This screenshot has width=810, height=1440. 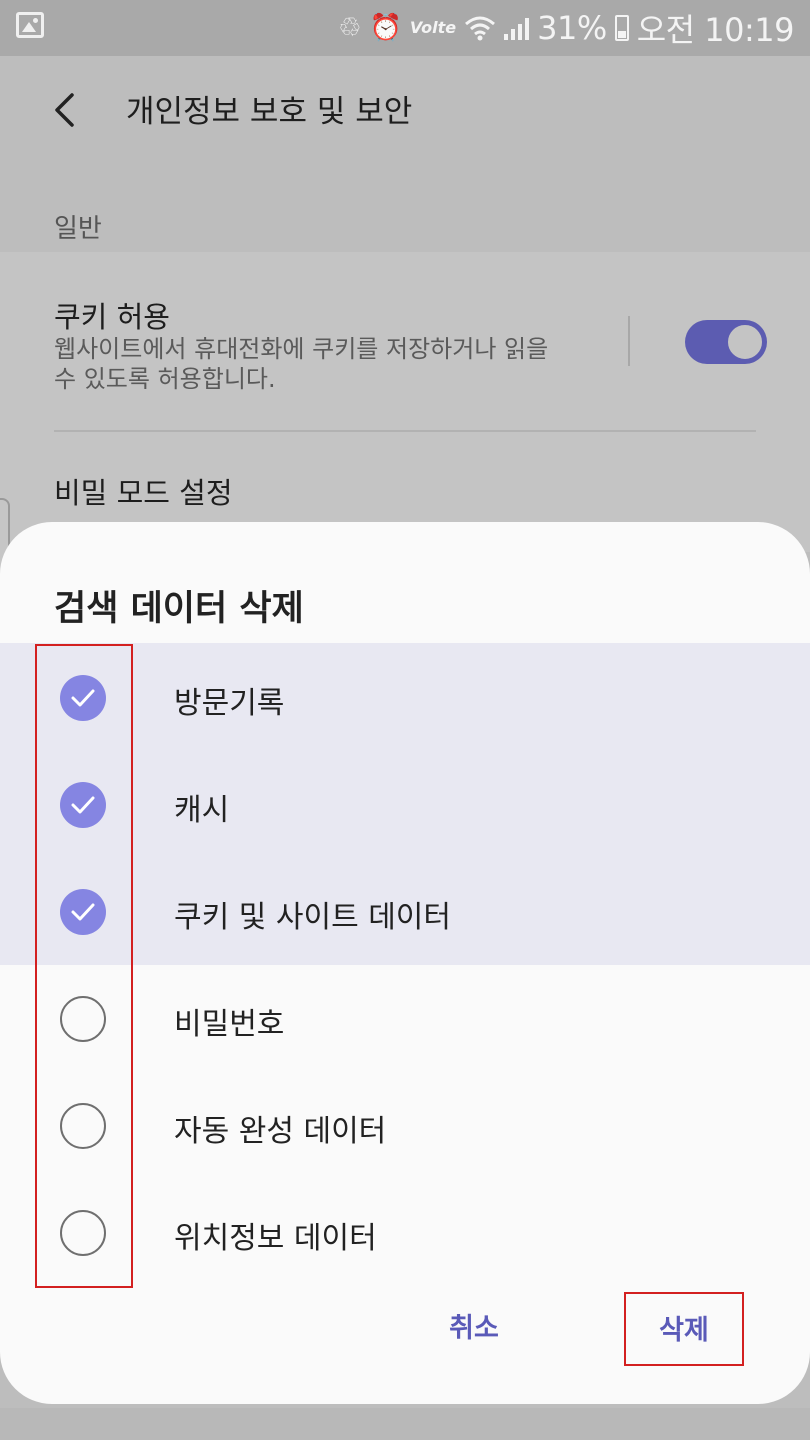 I want to click on gallery-icon, so click(x=30, y=25).